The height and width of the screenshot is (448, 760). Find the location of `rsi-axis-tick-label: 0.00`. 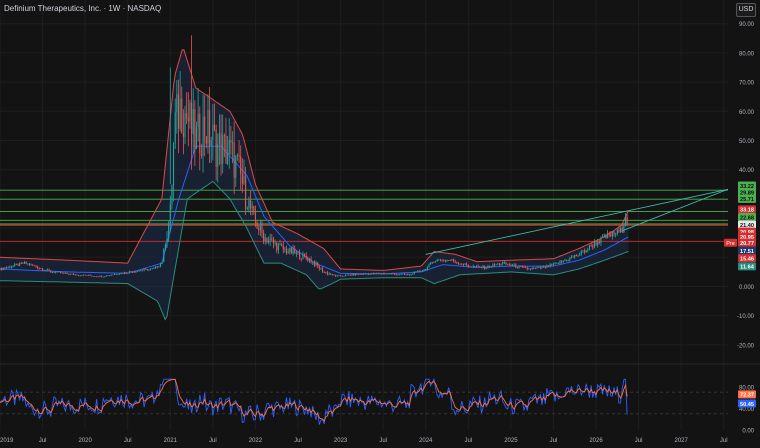

rsi-axis-tick-label: 0.00 is located at coordinates (748, 432).